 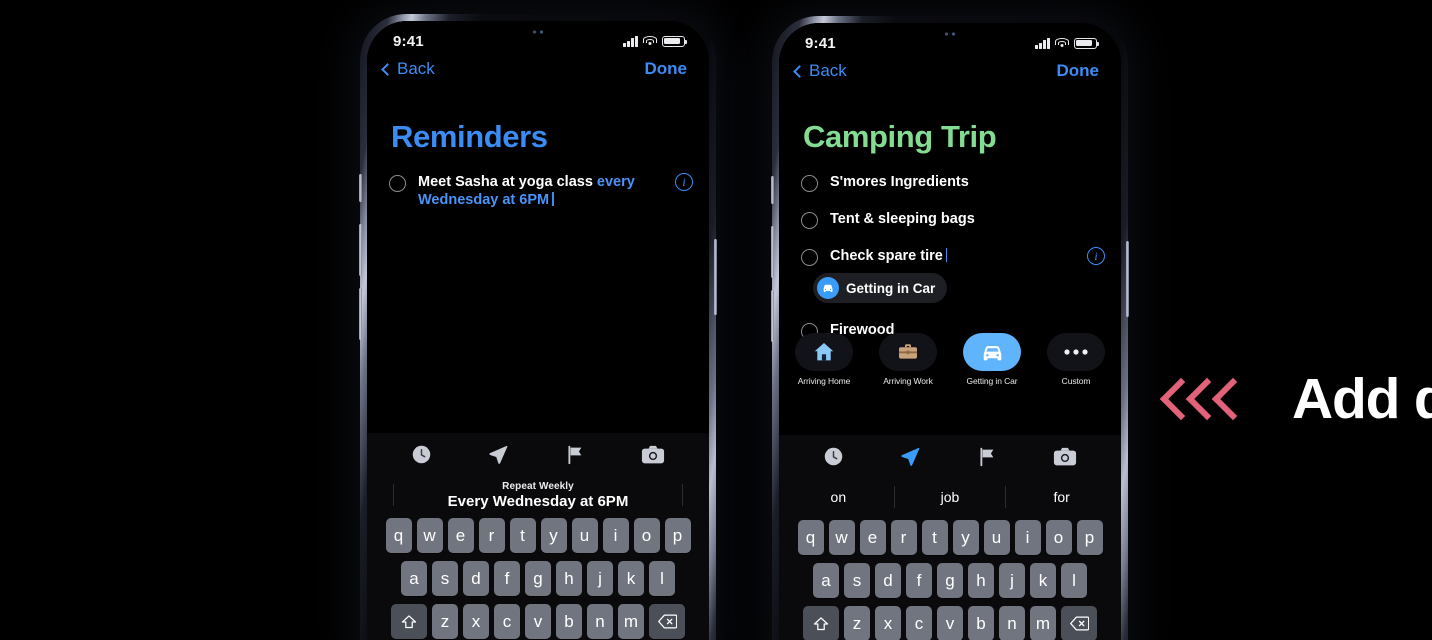 What do you see at coordinates (880, 288) in the screenshot?
I see `location-chip: Getting in Car` at bounding box center [880, 288].